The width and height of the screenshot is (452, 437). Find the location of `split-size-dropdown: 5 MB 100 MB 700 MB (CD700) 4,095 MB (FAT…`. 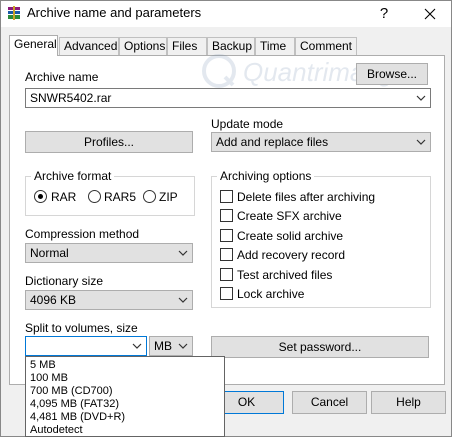

split-size-dropdown: 5 MB 100 MB 700 MB (CD700) 4,095 MB (FAT… is located at coordinates (125, 396).